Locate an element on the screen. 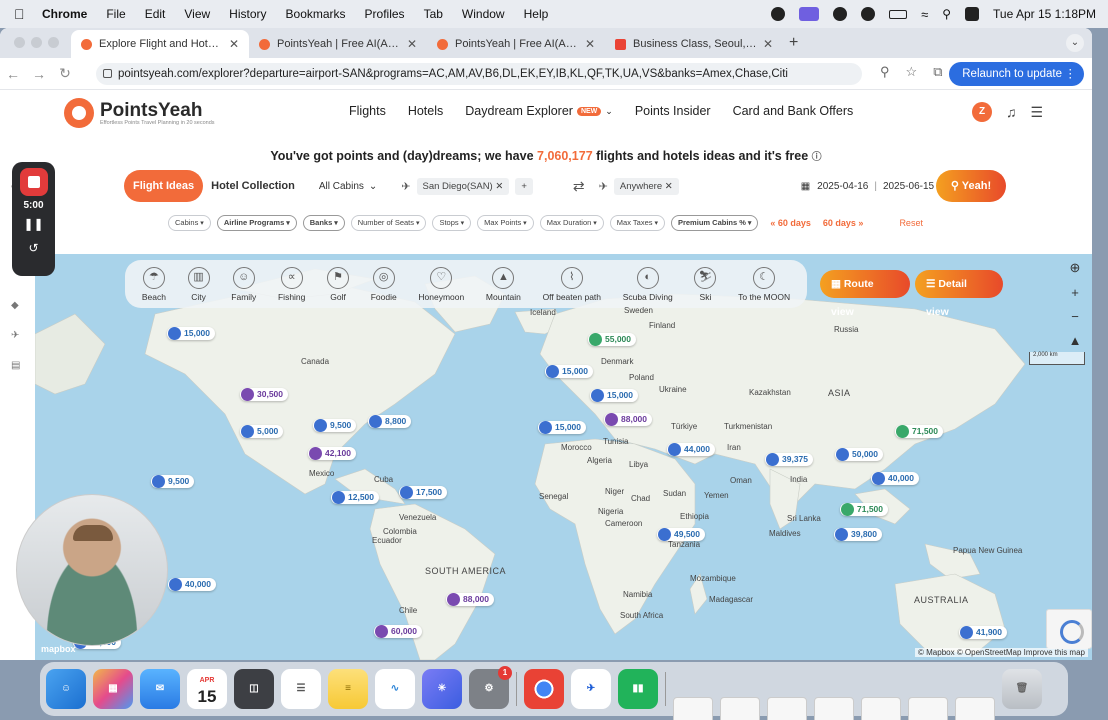 The height and width of the screenshot is (720, 1108). perplexity-icon: ✳ is located at coordinates (442, 689).